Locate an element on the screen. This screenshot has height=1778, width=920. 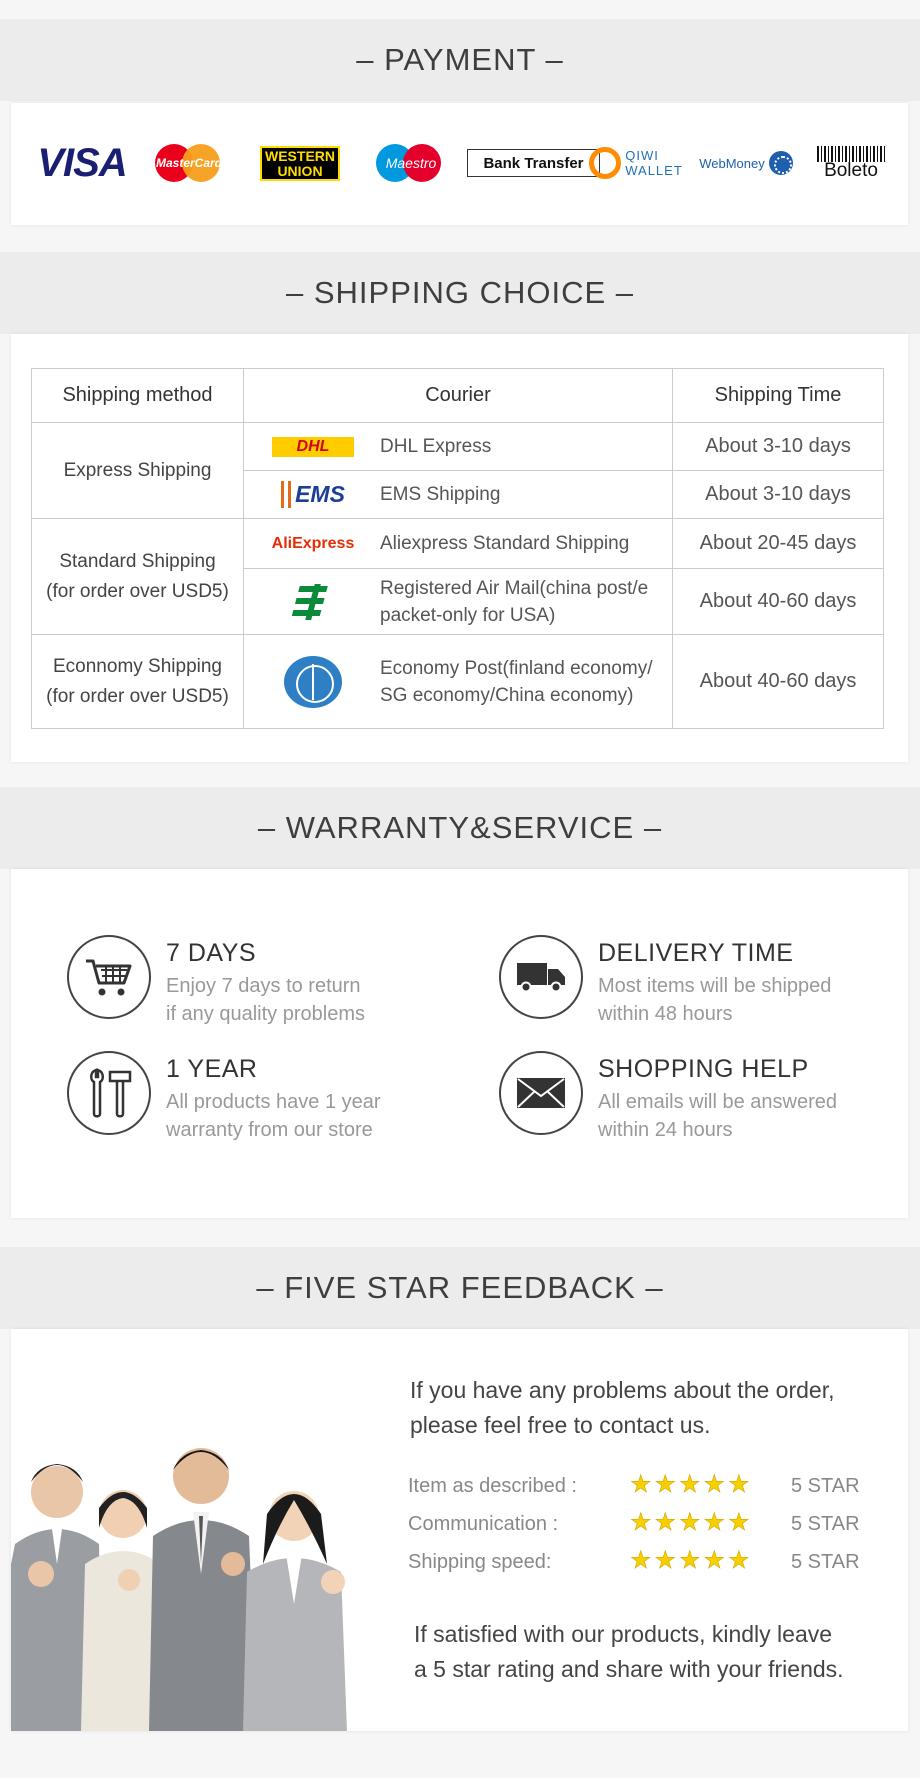
table-header-row: Shipping method Courier Shipping Time is located at coordinates (457, 395).